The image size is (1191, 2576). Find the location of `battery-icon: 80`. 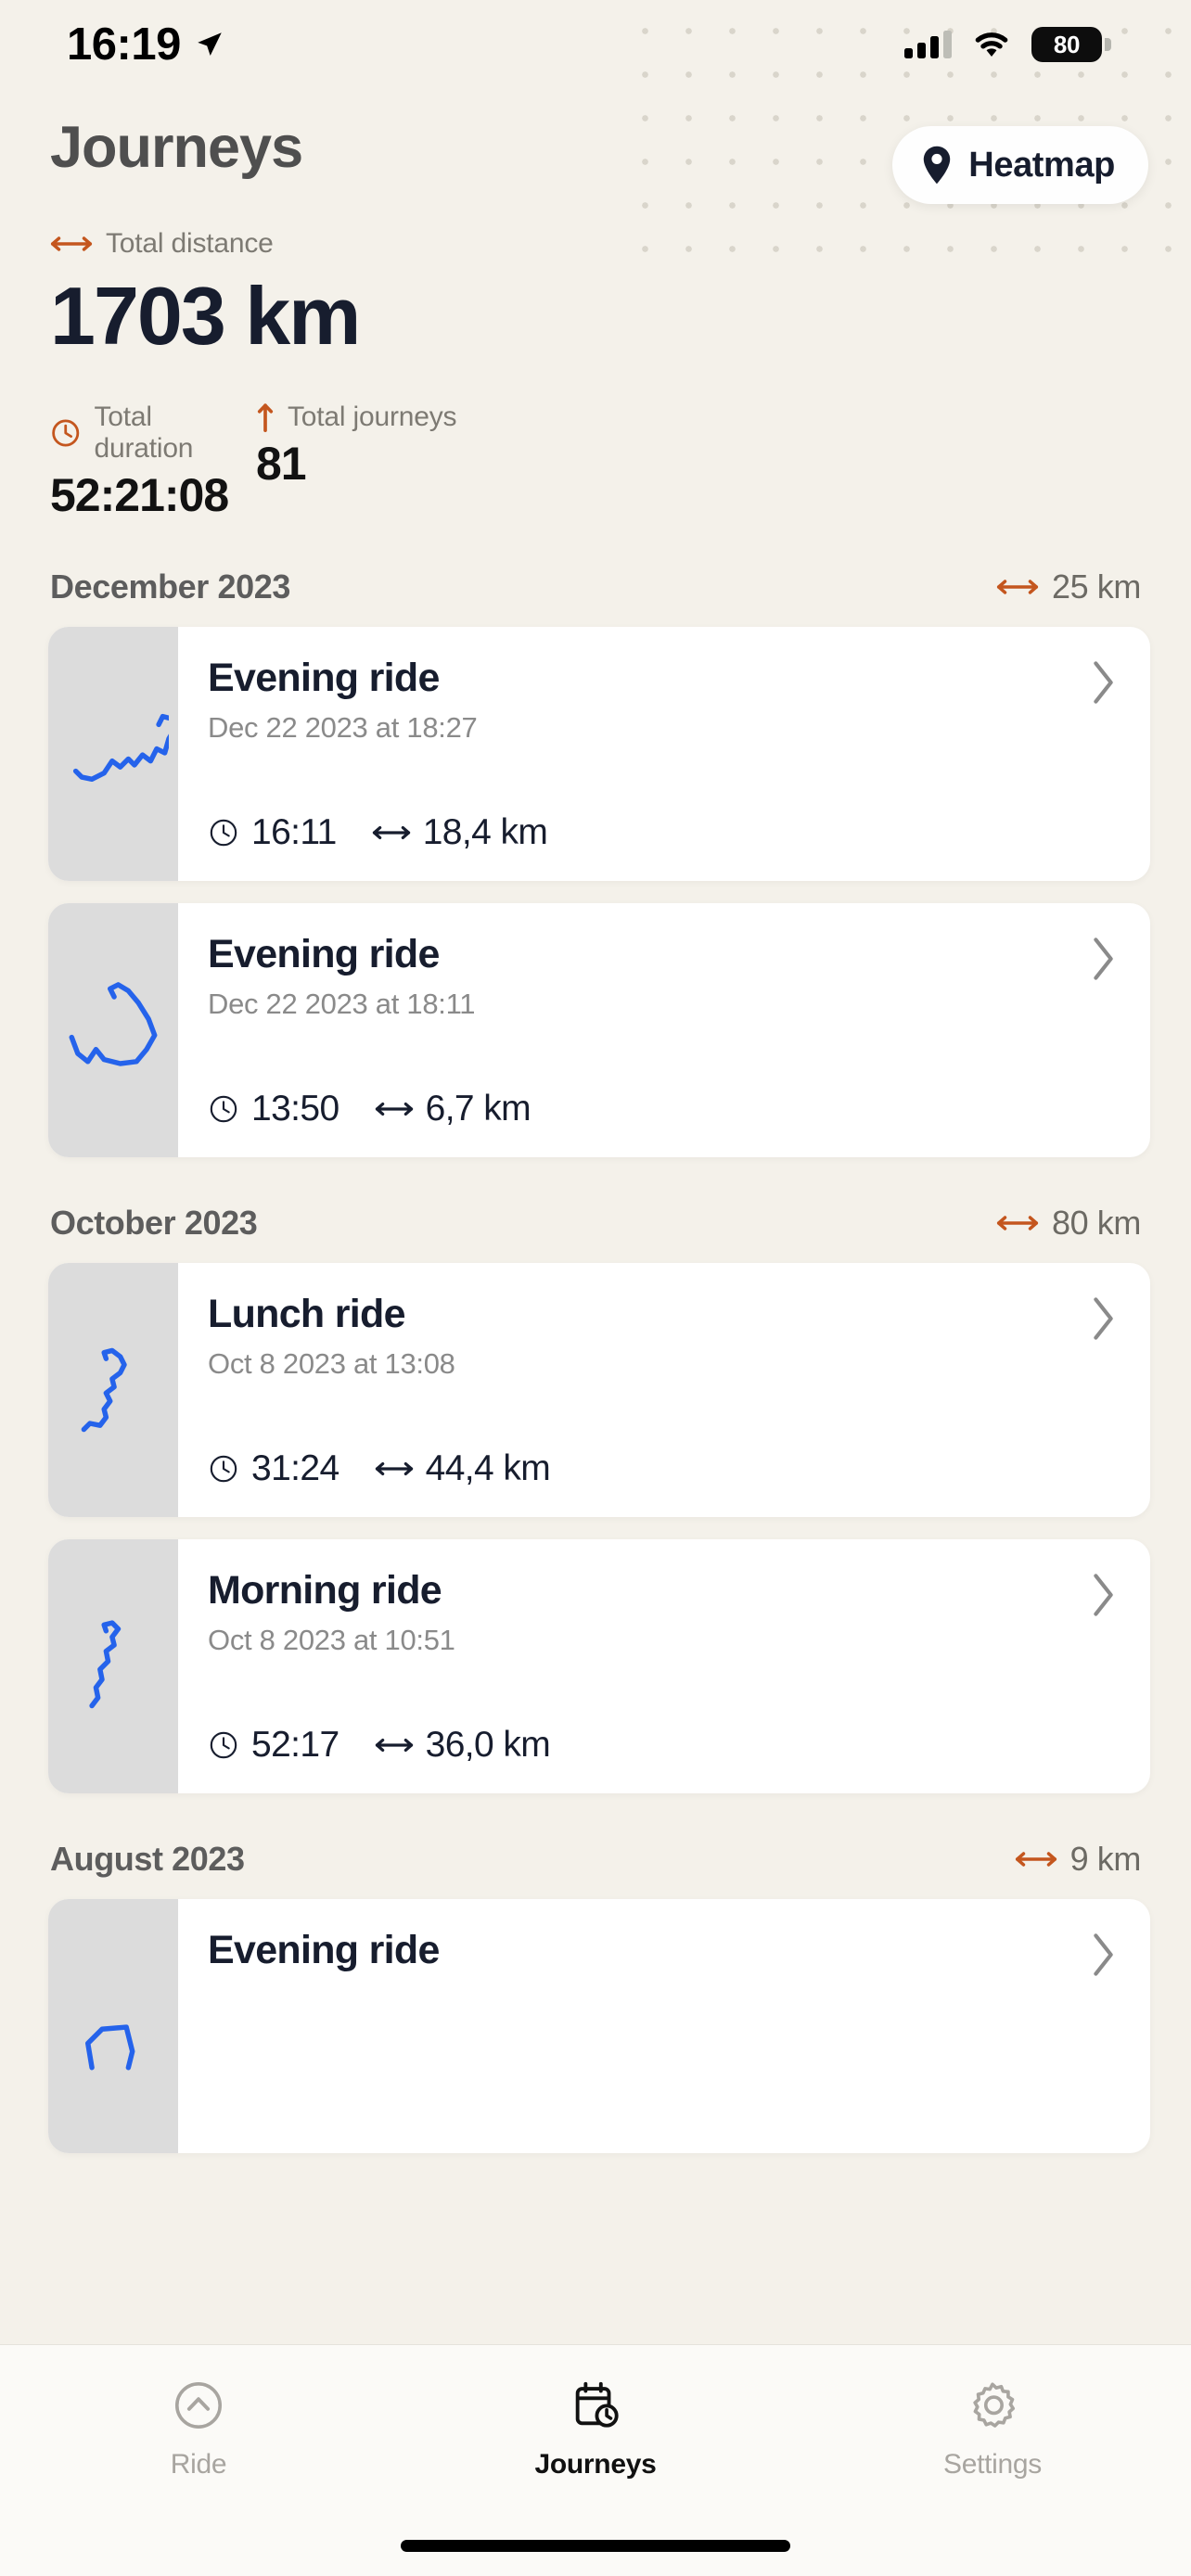

battery-icon: 80 is located at coordinates (1071, 45).